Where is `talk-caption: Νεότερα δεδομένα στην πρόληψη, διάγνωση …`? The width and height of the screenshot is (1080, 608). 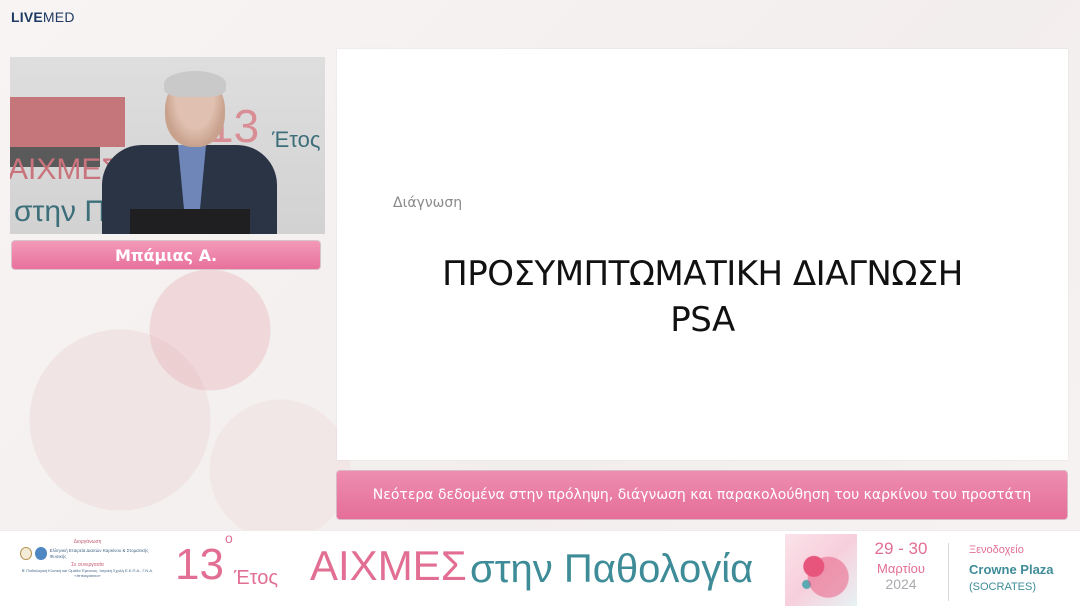
talk-caption: Νεότερα δεδομένα στην πρόληψη, διάγνωση … is located at coordinates (702, 495).